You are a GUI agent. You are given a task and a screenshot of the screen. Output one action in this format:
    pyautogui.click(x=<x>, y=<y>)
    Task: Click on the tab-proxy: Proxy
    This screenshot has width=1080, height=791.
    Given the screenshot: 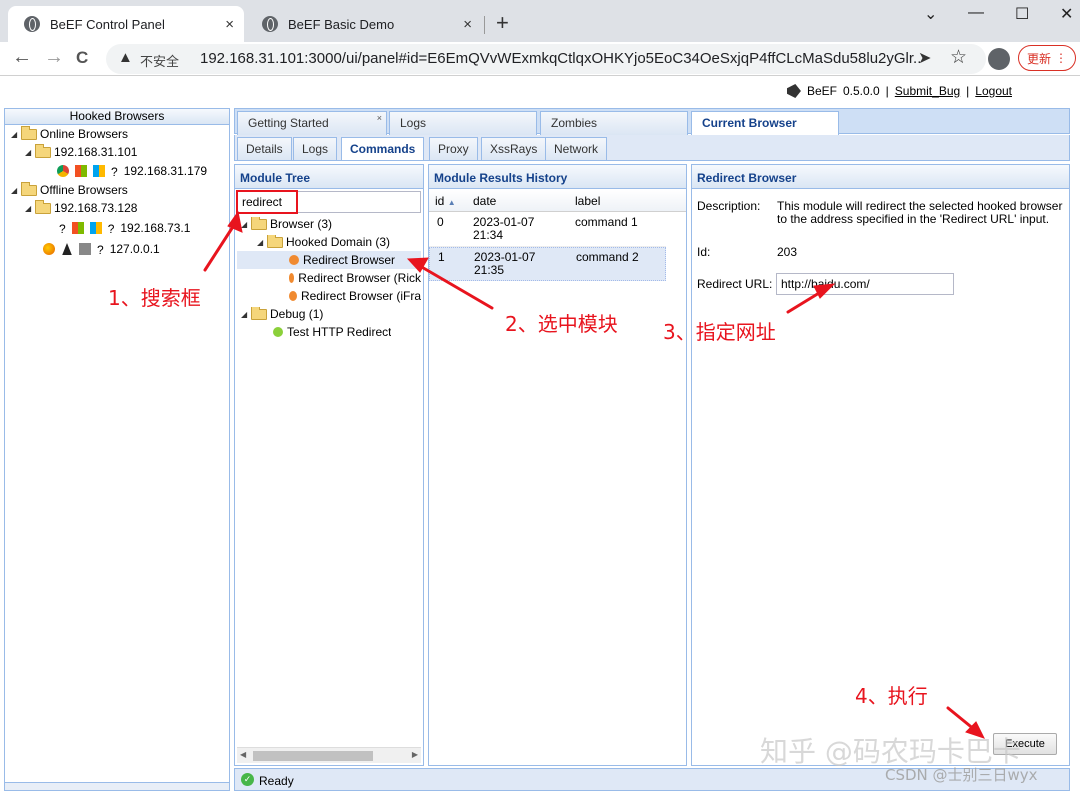 What is the action you would take?
    pyautogui.click(x=453, y=148)
    